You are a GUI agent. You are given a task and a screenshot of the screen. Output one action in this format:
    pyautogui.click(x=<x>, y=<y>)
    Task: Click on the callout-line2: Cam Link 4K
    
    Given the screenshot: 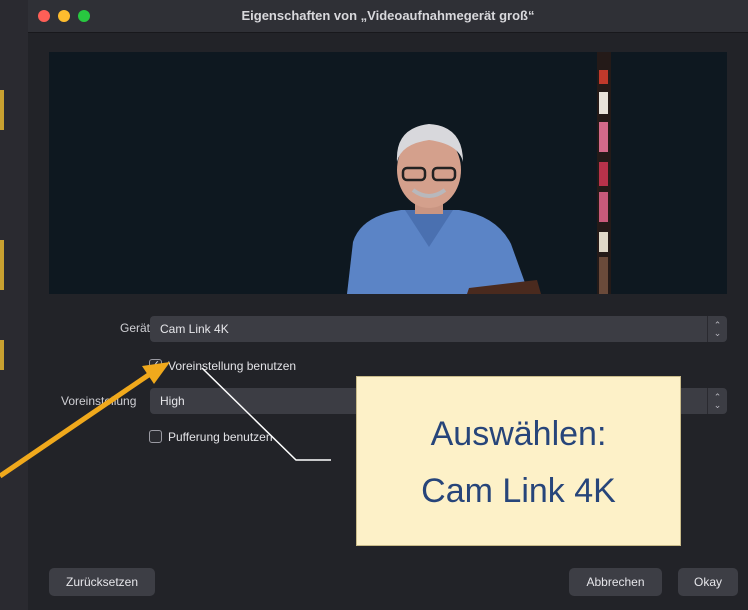 What is the action you would take?
    pyautogui.click(x=518, y=491)
    